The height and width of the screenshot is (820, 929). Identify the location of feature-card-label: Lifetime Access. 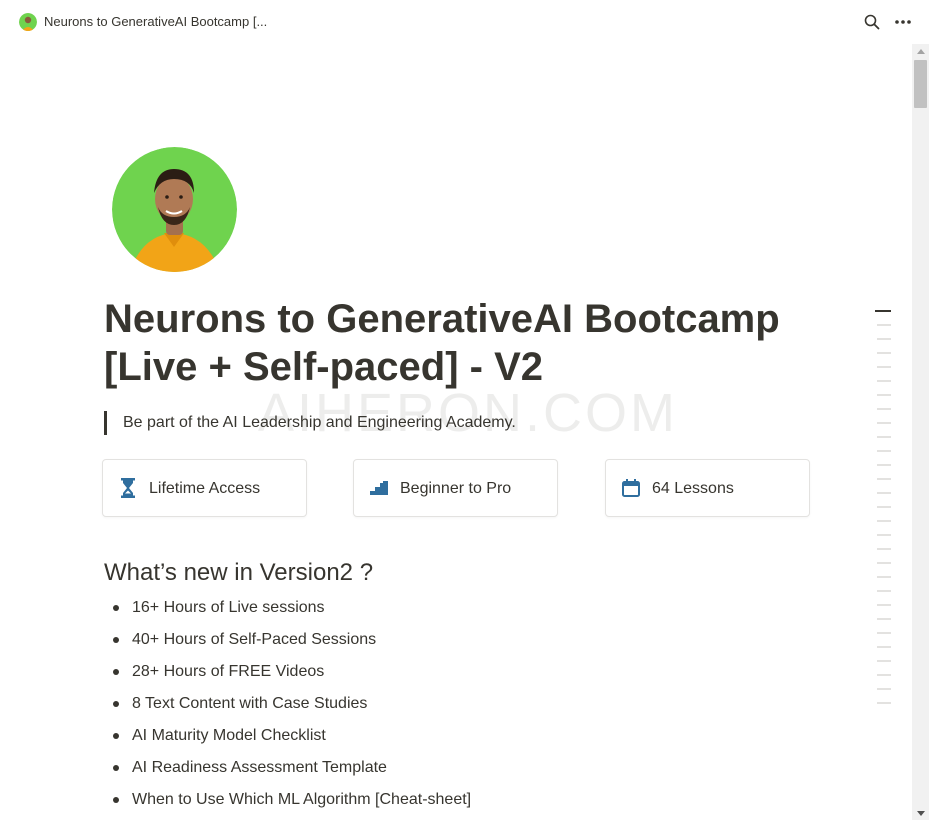
(205, 488).